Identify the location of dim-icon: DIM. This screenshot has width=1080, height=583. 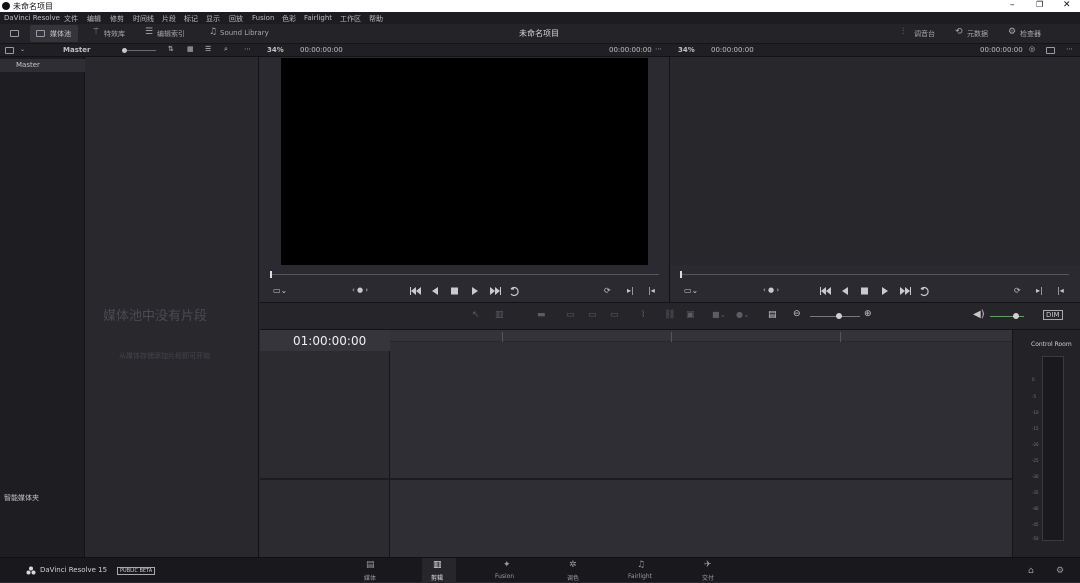
(1053, 315).